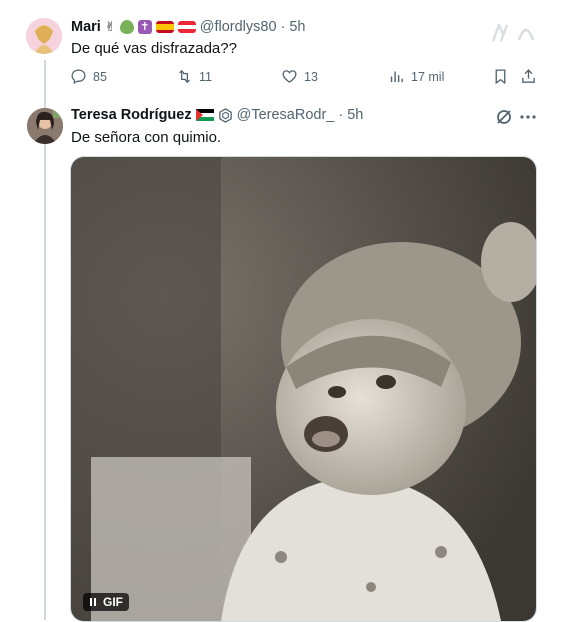 The width and height of the screenshot is (567, 622). What do you see at coordinates (428, 76) in the screenshot?
I see `view-count: 17 mil` at bounding box center [428, 76].